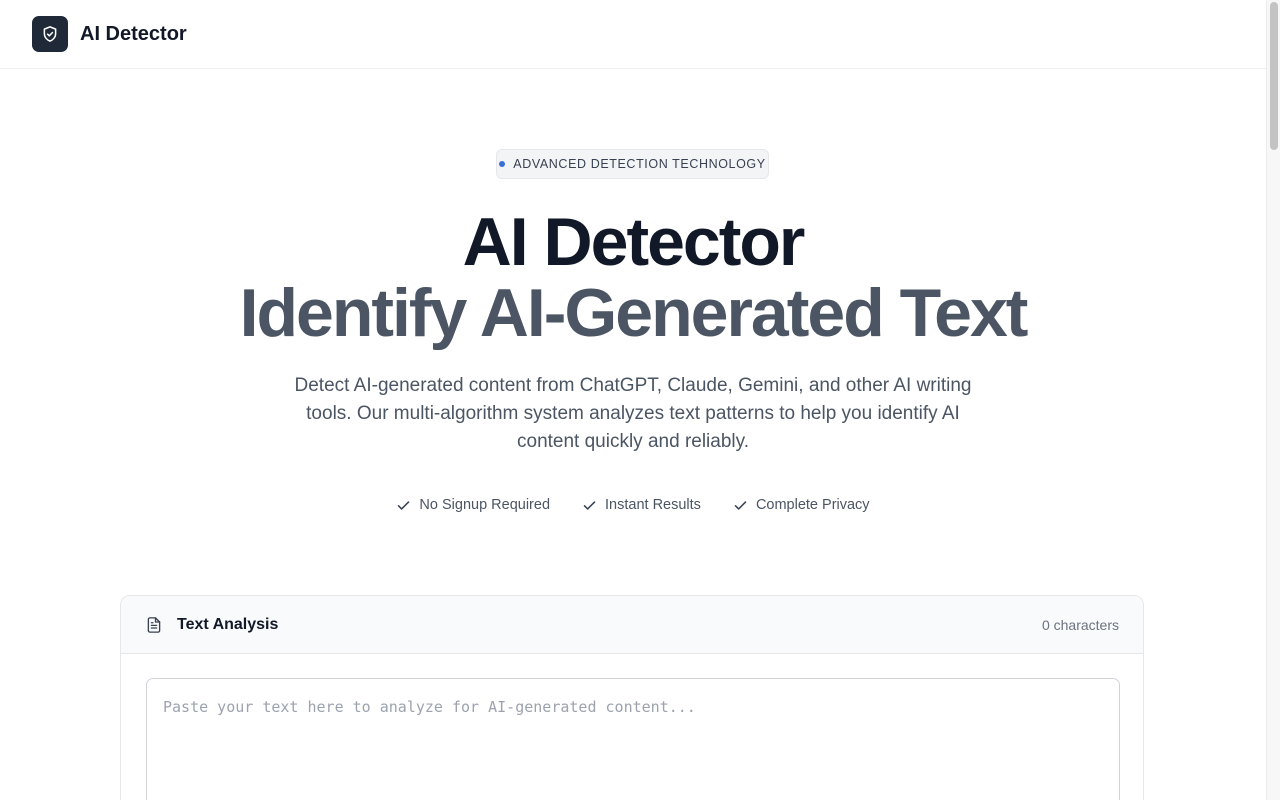 The image size is (1280, 800). I want to click on logo, so click(50, 34).